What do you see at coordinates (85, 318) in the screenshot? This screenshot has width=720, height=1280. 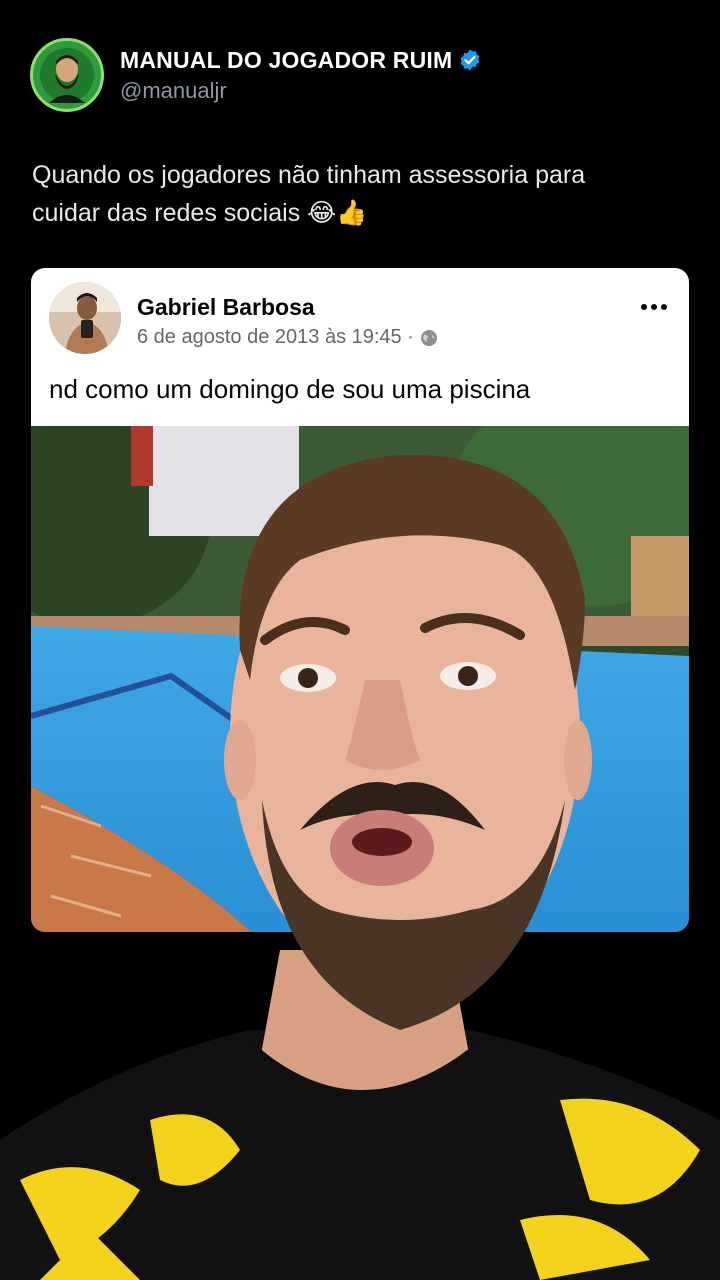 I see `author-avatar` at bounding box center [85, 318].